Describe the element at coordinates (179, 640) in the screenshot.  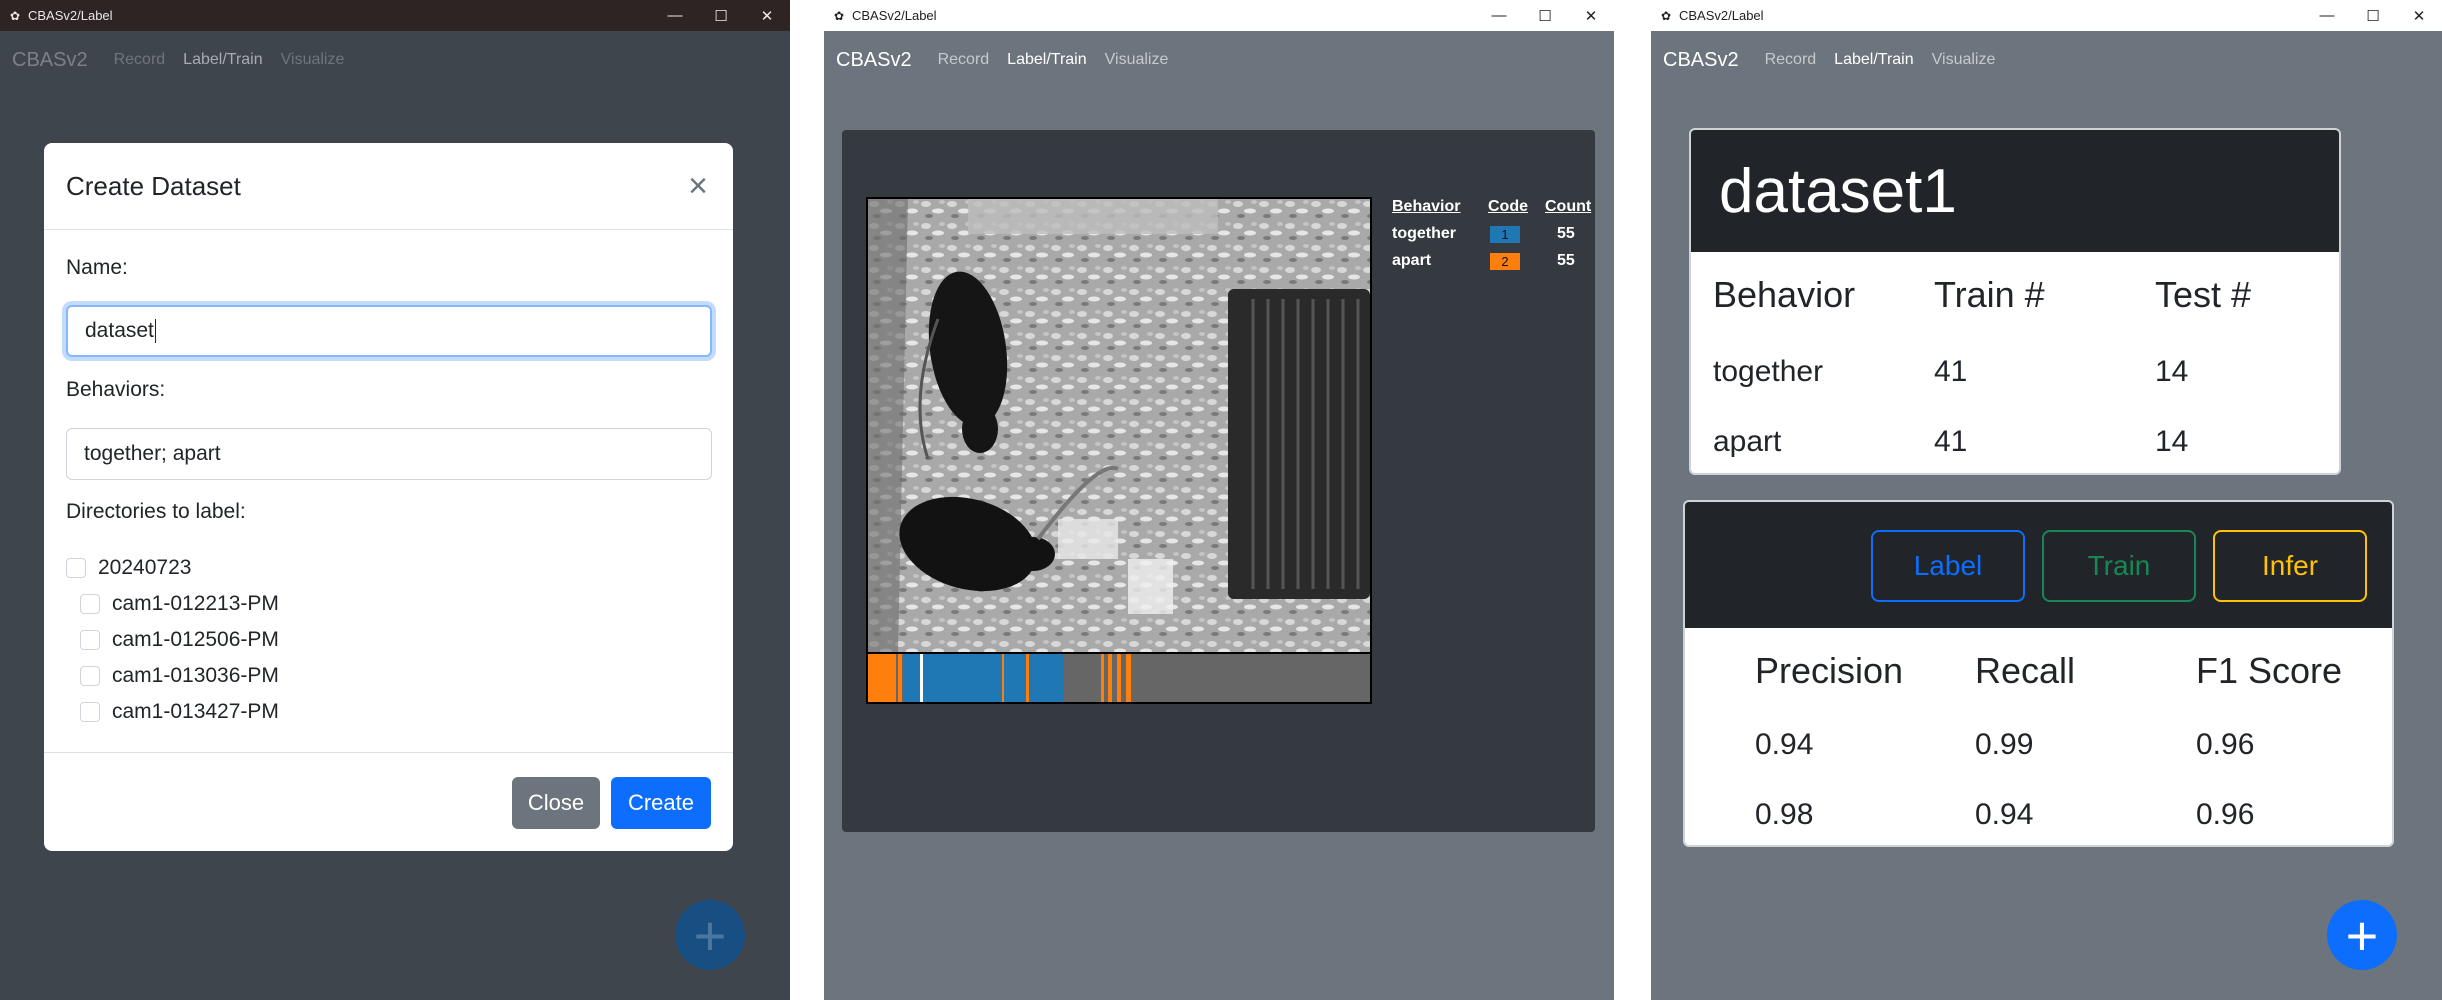
I see `directory-item: cam1-012506-PM` at that location.